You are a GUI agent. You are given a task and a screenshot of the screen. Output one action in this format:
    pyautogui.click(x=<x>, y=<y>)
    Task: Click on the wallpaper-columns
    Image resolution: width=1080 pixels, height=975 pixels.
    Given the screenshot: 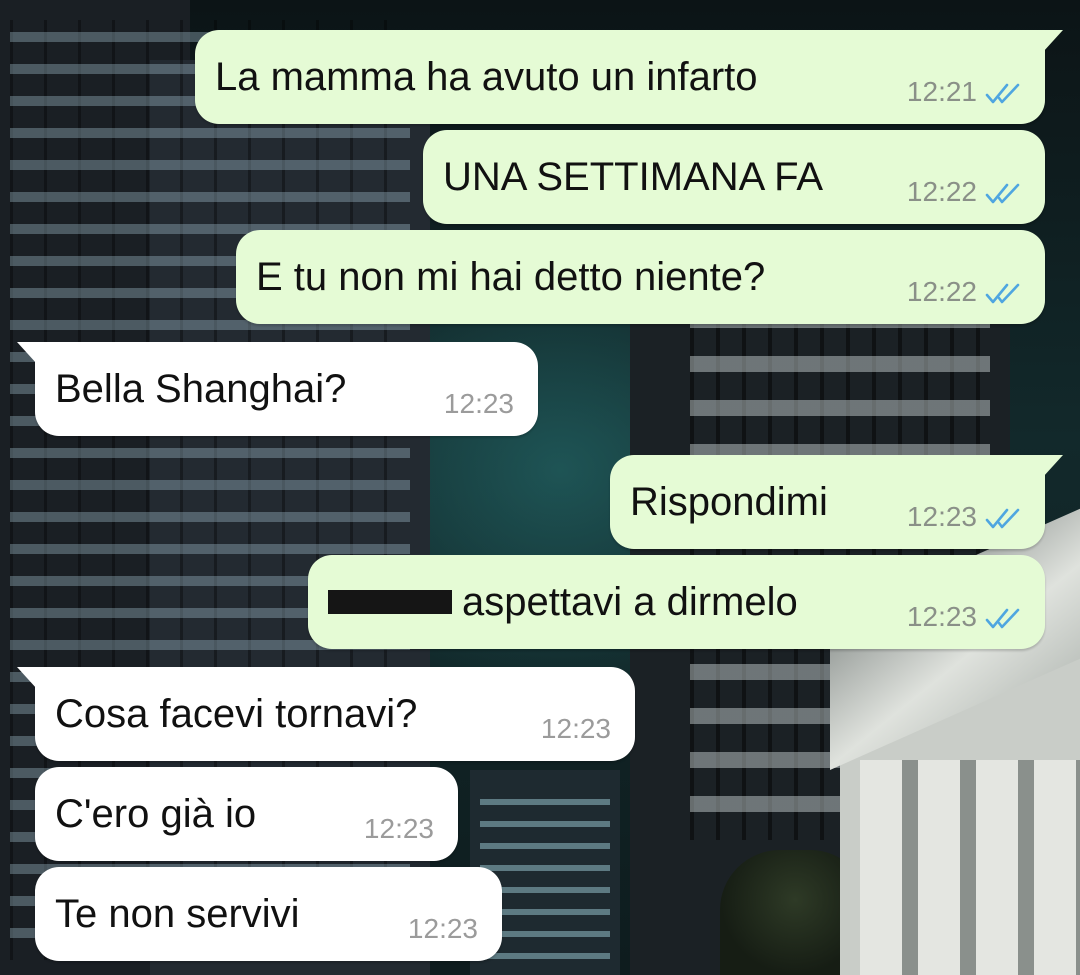 What is the action you would take?
    pyautogui.click(x=970, y=867)
    